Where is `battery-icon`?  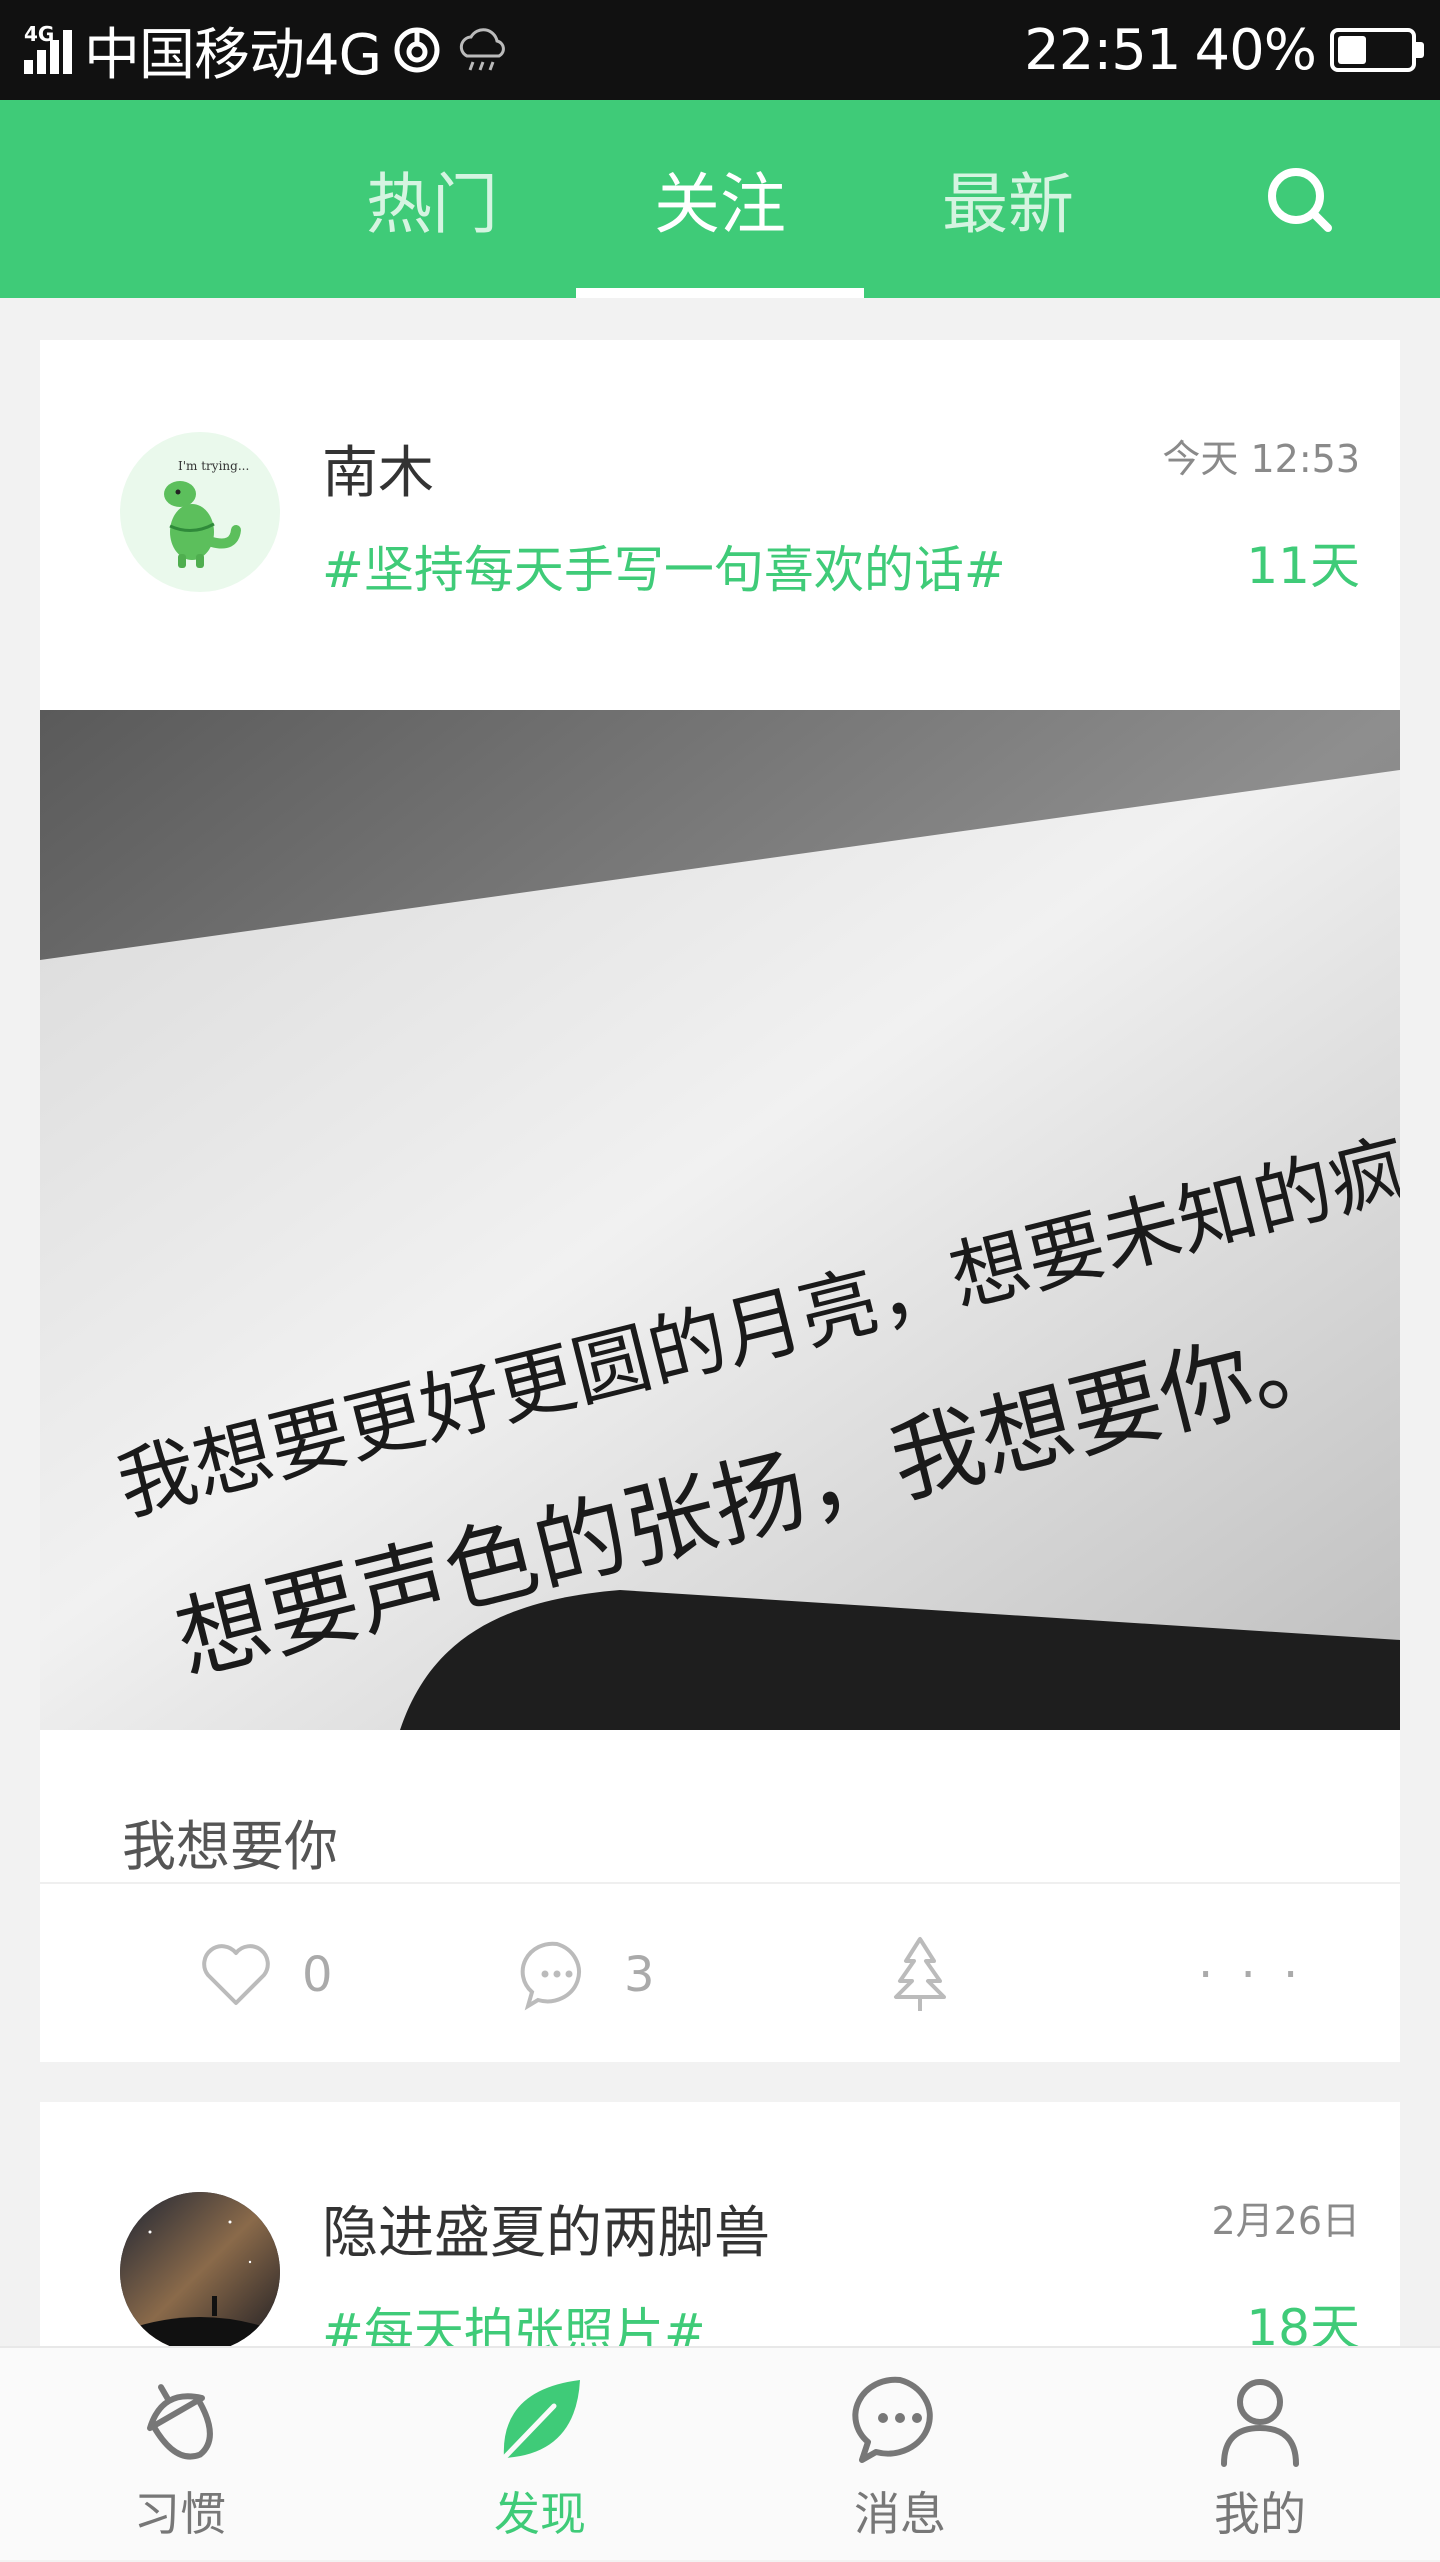 battery-icon is located at coordinates (1377, 50).